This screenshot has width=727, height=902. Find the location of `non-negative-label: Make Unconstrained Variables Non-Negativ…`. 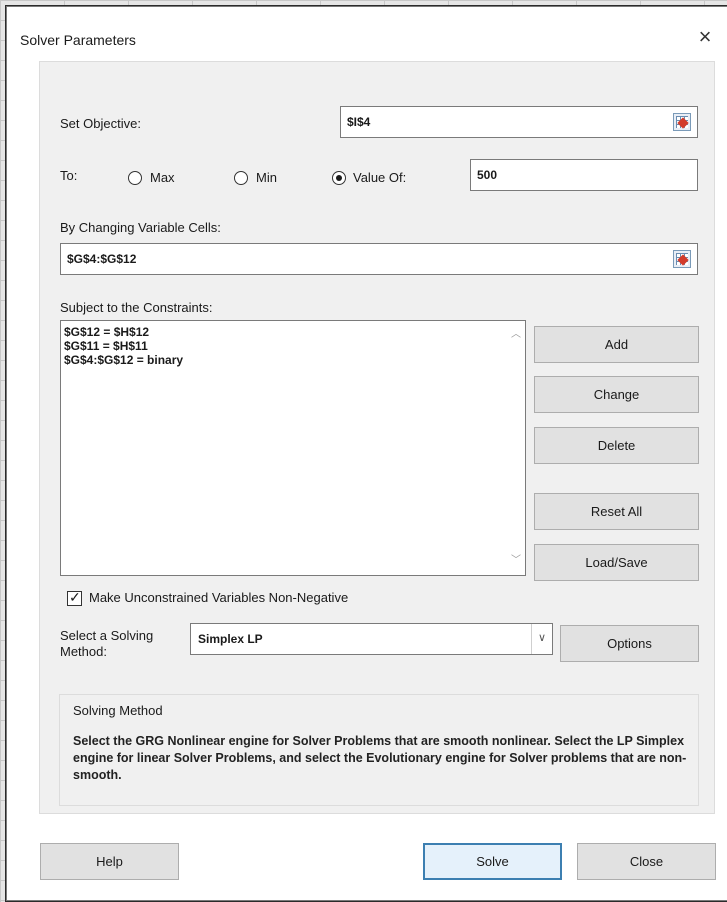

non-negative-label: Make Unconstrained Variables Non-Negativ… is located at coordinates (218, 597).